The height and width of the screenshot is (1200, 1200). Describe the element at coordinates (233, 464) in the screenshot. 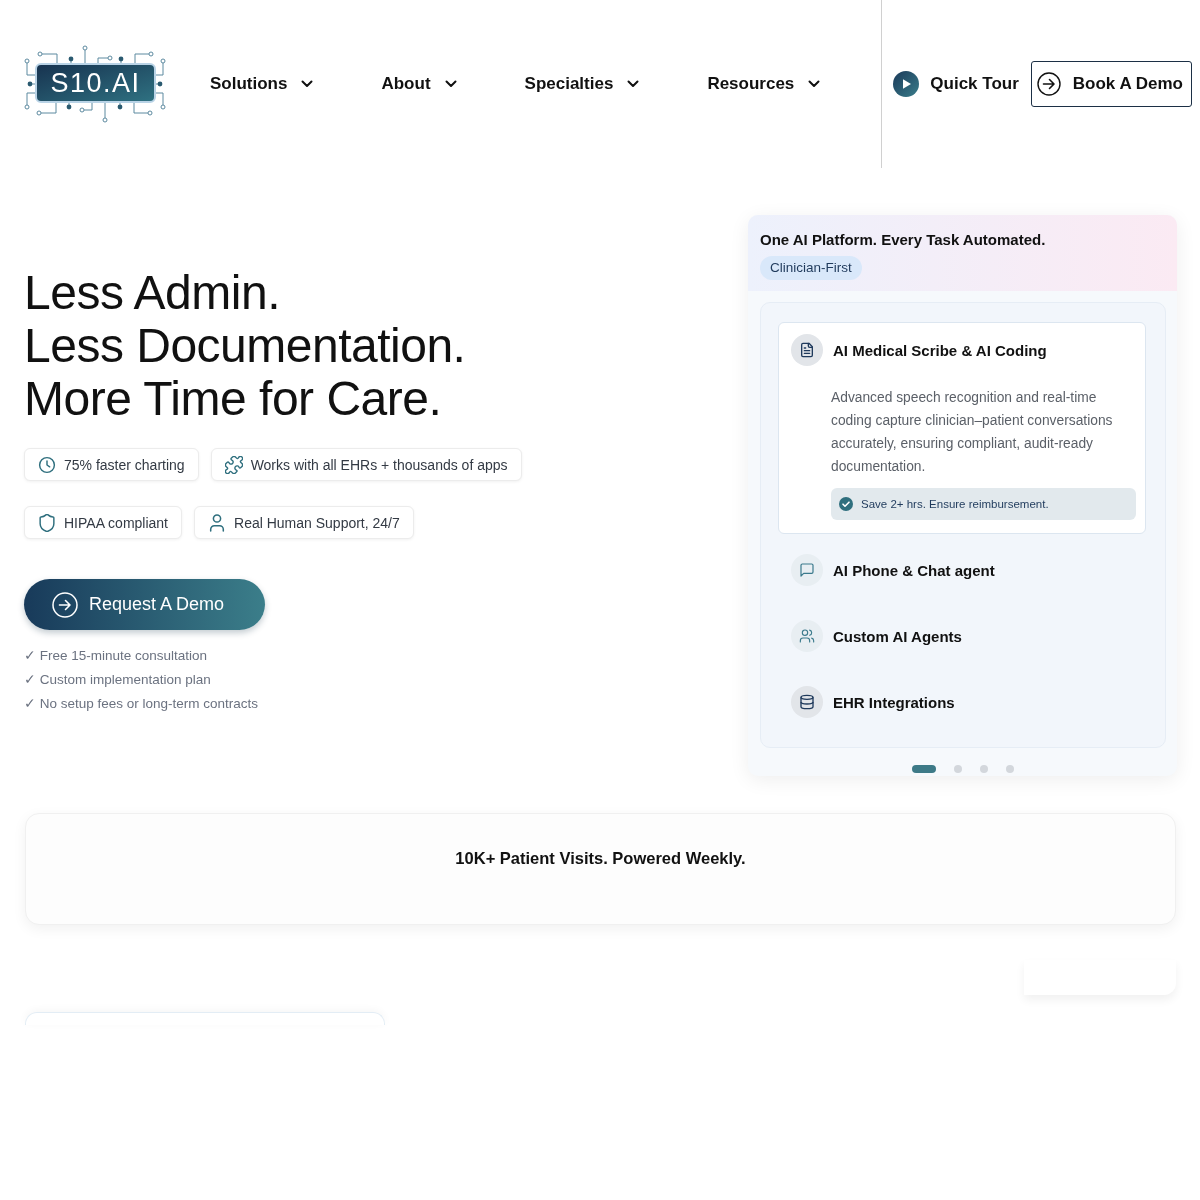

I see `puzzle-icon` at that location.